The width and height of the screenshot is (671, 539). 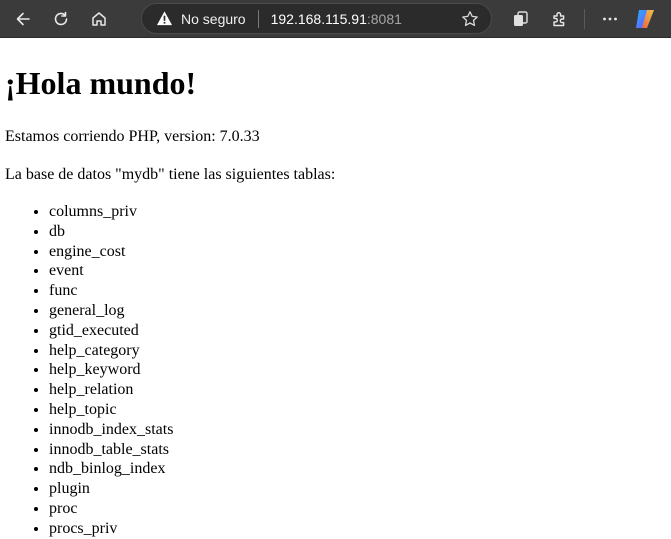 I want to click on php-version-text: Estamos corriendo PHP, version: 7.0.33, so click(x=132, y=136).